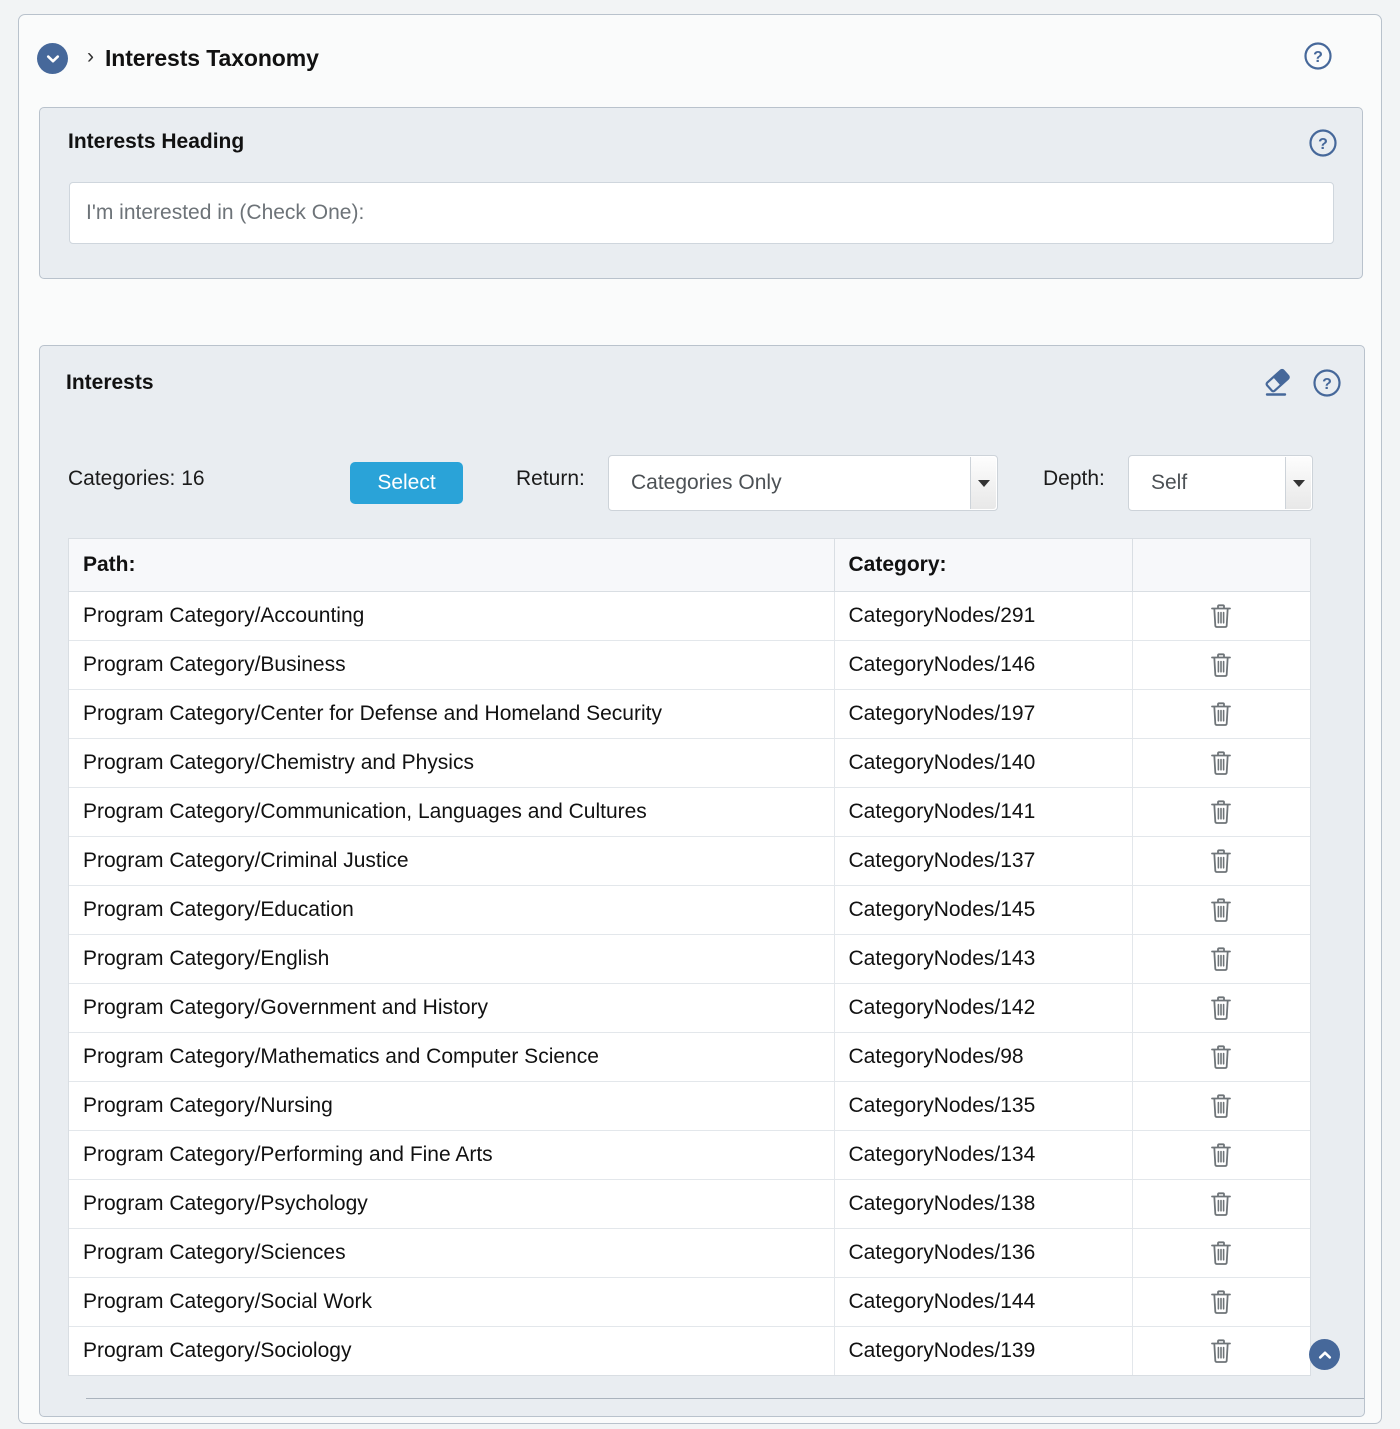 The image size is (1400, 1429). What do you see at coordinates (803, 483) in the screenshot?
I see `return-select: Categories Only` at bounding box center [803, 483].